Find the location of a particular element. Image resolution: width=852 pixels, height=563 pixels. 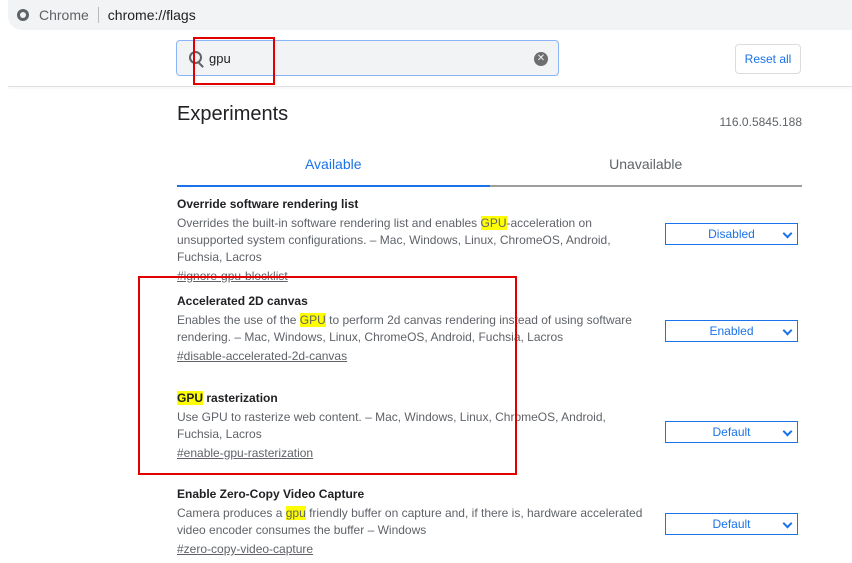

app-name: Chrome is located at coordinates (64, 15).